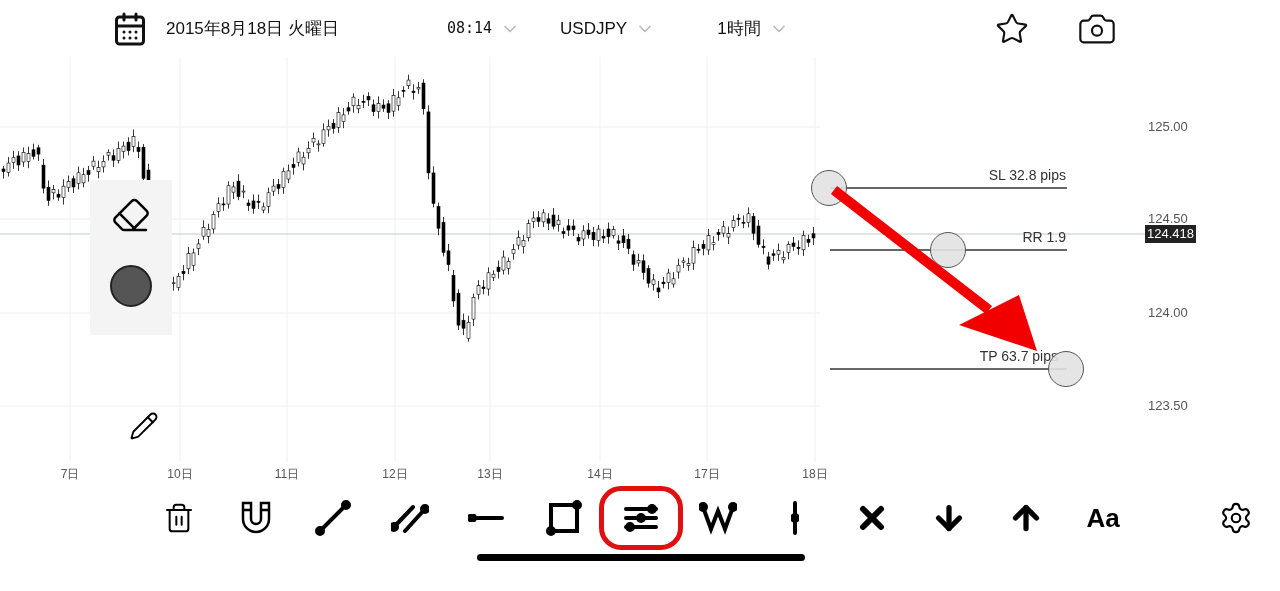 This screenshot has width=1280, height=591. I want to click on date-axis-label: 11日, so click(287, 474).